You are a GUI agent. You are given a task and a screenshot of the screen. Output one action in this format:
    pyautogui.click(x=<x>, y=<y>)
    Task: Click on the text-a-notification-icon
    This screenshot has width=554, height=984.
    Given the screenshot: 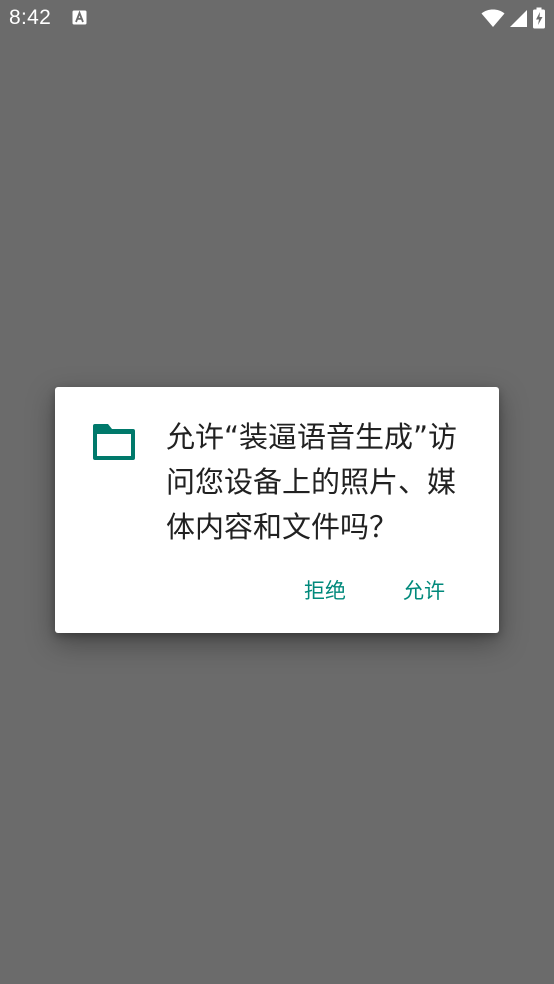 What is the action you would take?
    pyautogui.click(x=79, y=17)
    